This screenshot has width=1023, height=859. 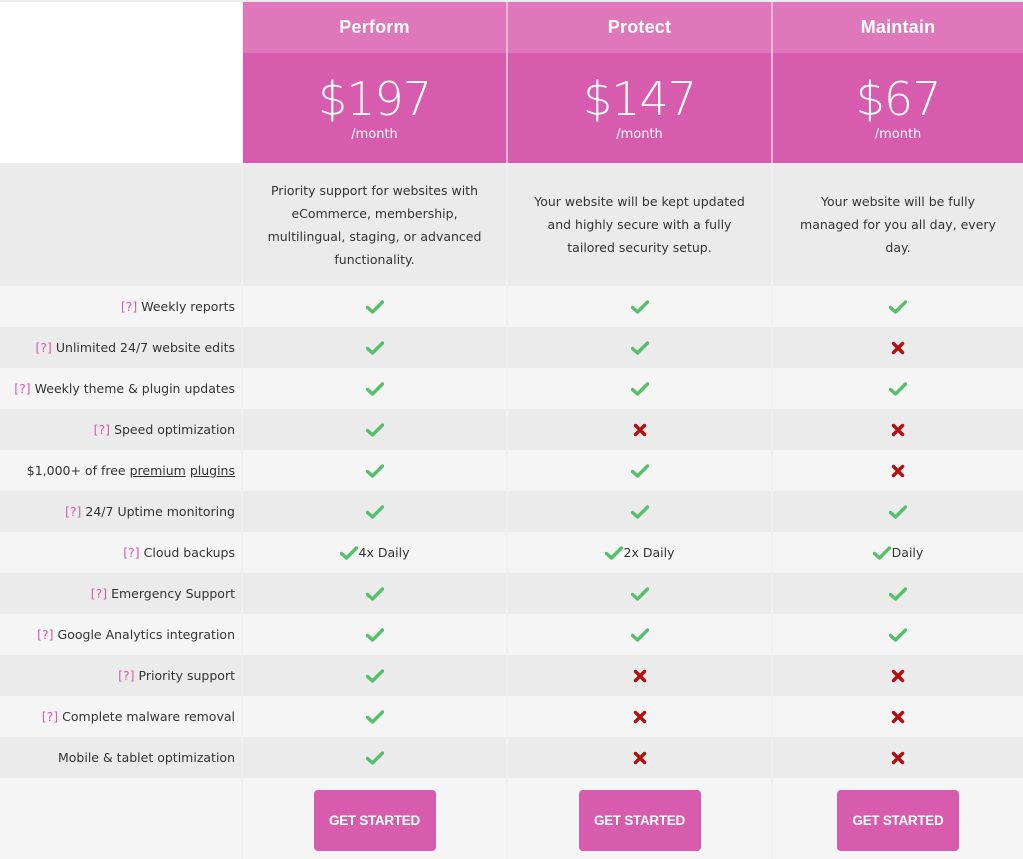 I want to click on plan-column-perform: Perform $197 /month, so click(x=375, y=82).